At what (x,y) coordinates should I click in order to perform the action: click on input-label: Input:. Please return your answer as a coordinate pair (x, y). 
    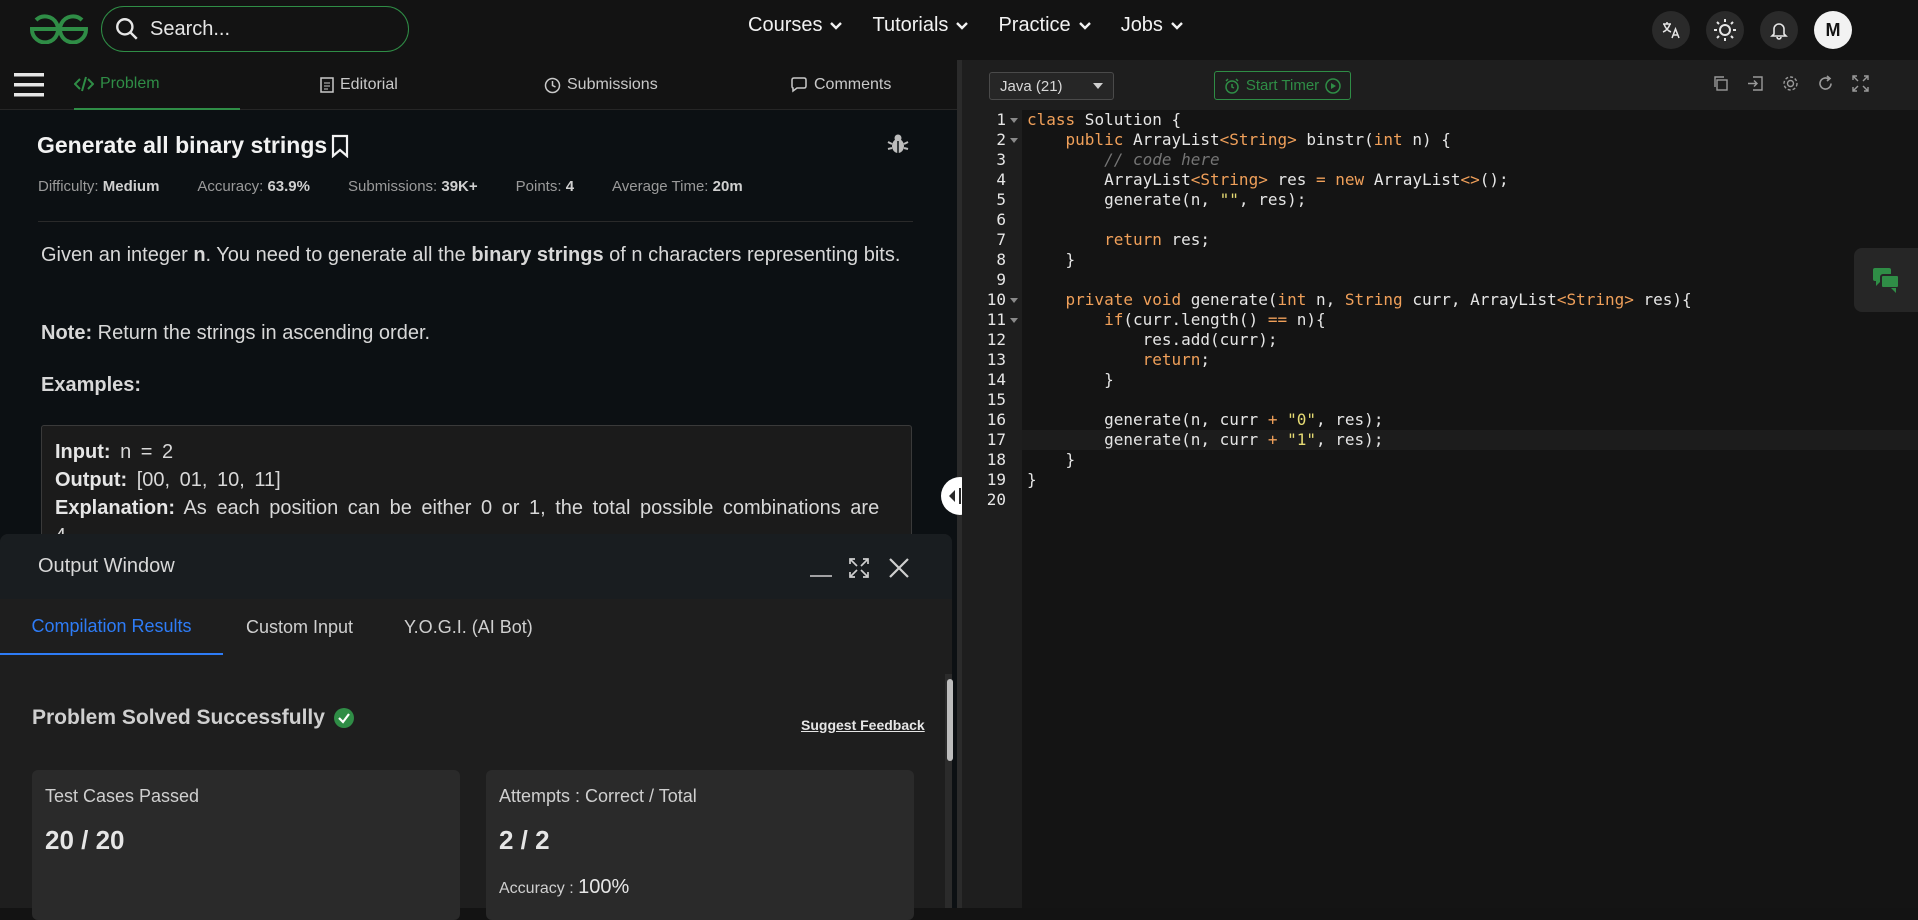
    Looking at the image, I should click on (83, 452).